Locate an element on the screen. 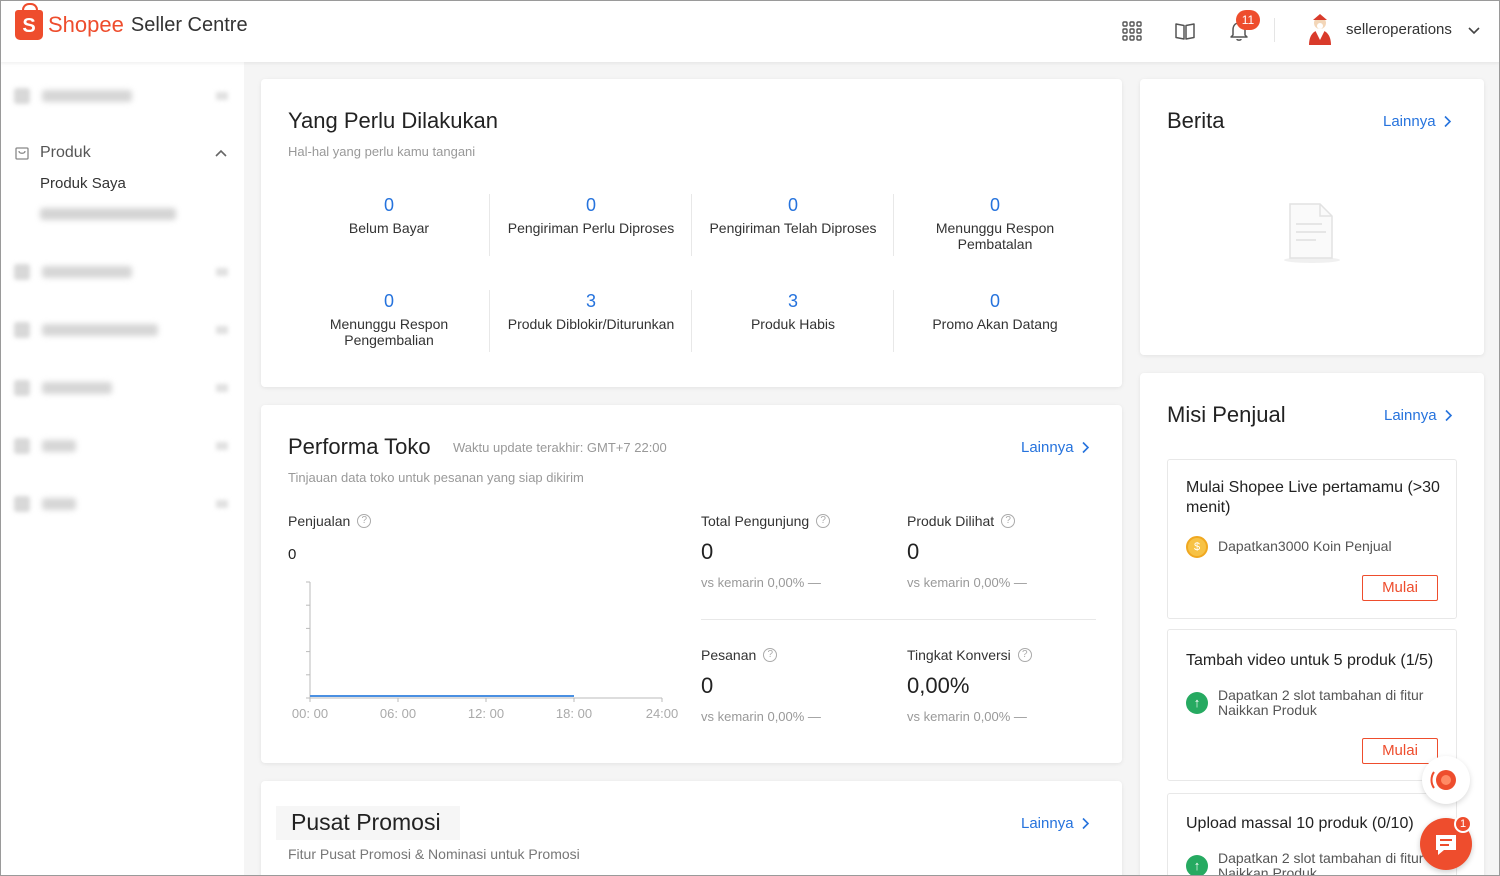 Image resolution: width=1500 pixels, height=876 pixels. apps-grid-icon is located at coordinates (1132, 31).